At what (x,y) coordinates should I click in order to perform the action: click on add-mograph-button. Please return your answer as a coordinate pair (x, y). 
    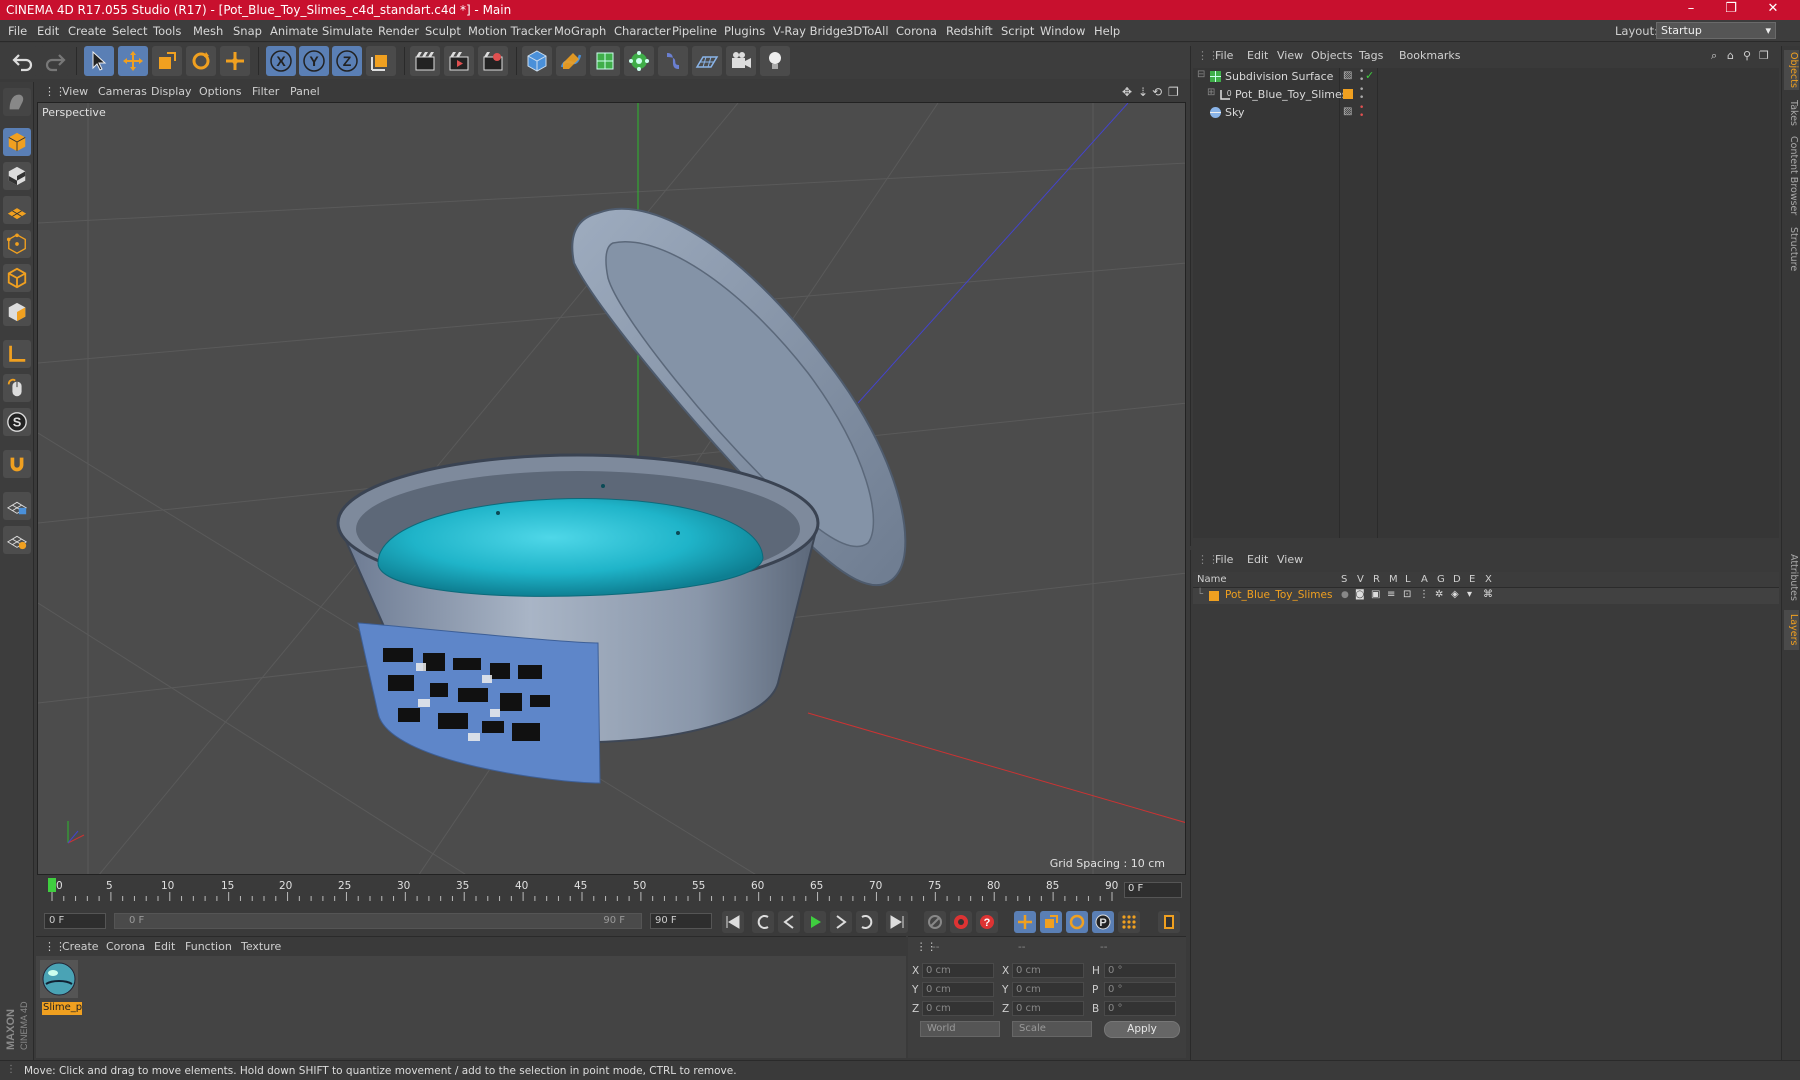
    Looking at the image, I should click on (639, 61).